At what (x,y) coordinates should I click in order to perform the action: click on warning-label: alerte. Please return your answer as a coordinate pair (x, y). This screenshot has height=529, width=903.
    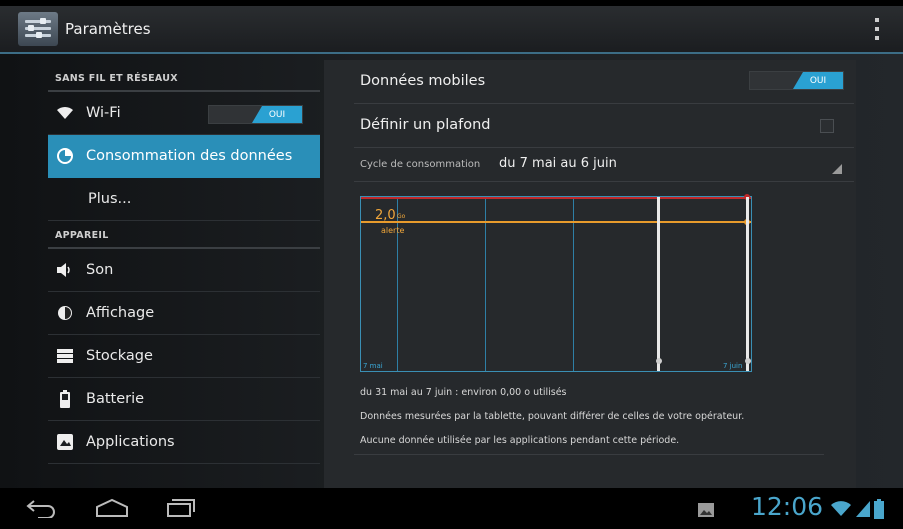
    Looking at the image, I should click on (393, 230).